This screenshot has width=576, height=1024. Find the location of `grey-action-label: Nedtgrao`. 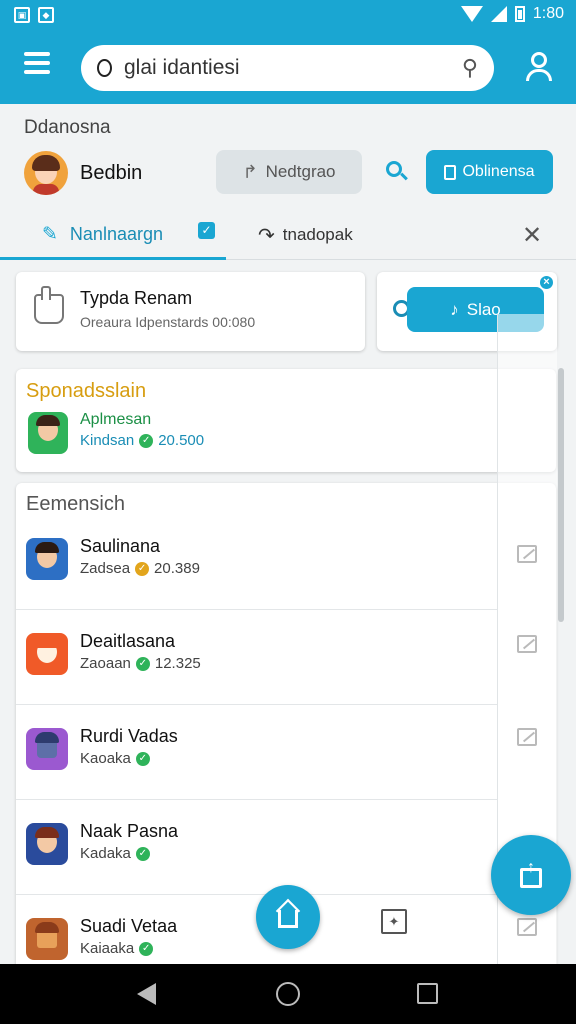

grey-action-label: Nedtgrao is located at coordinates (300, 171).